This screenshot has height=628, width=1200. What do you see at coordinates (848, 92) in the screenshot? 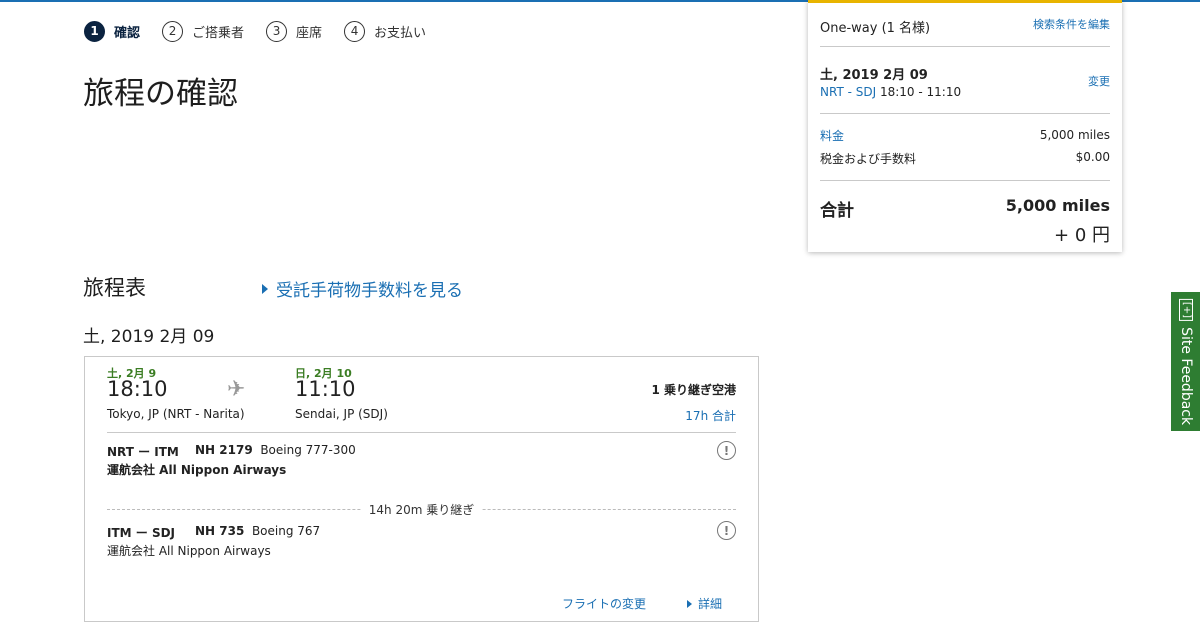
I see `route-code: NRT - SDJ` at bounding box center [848, 92].